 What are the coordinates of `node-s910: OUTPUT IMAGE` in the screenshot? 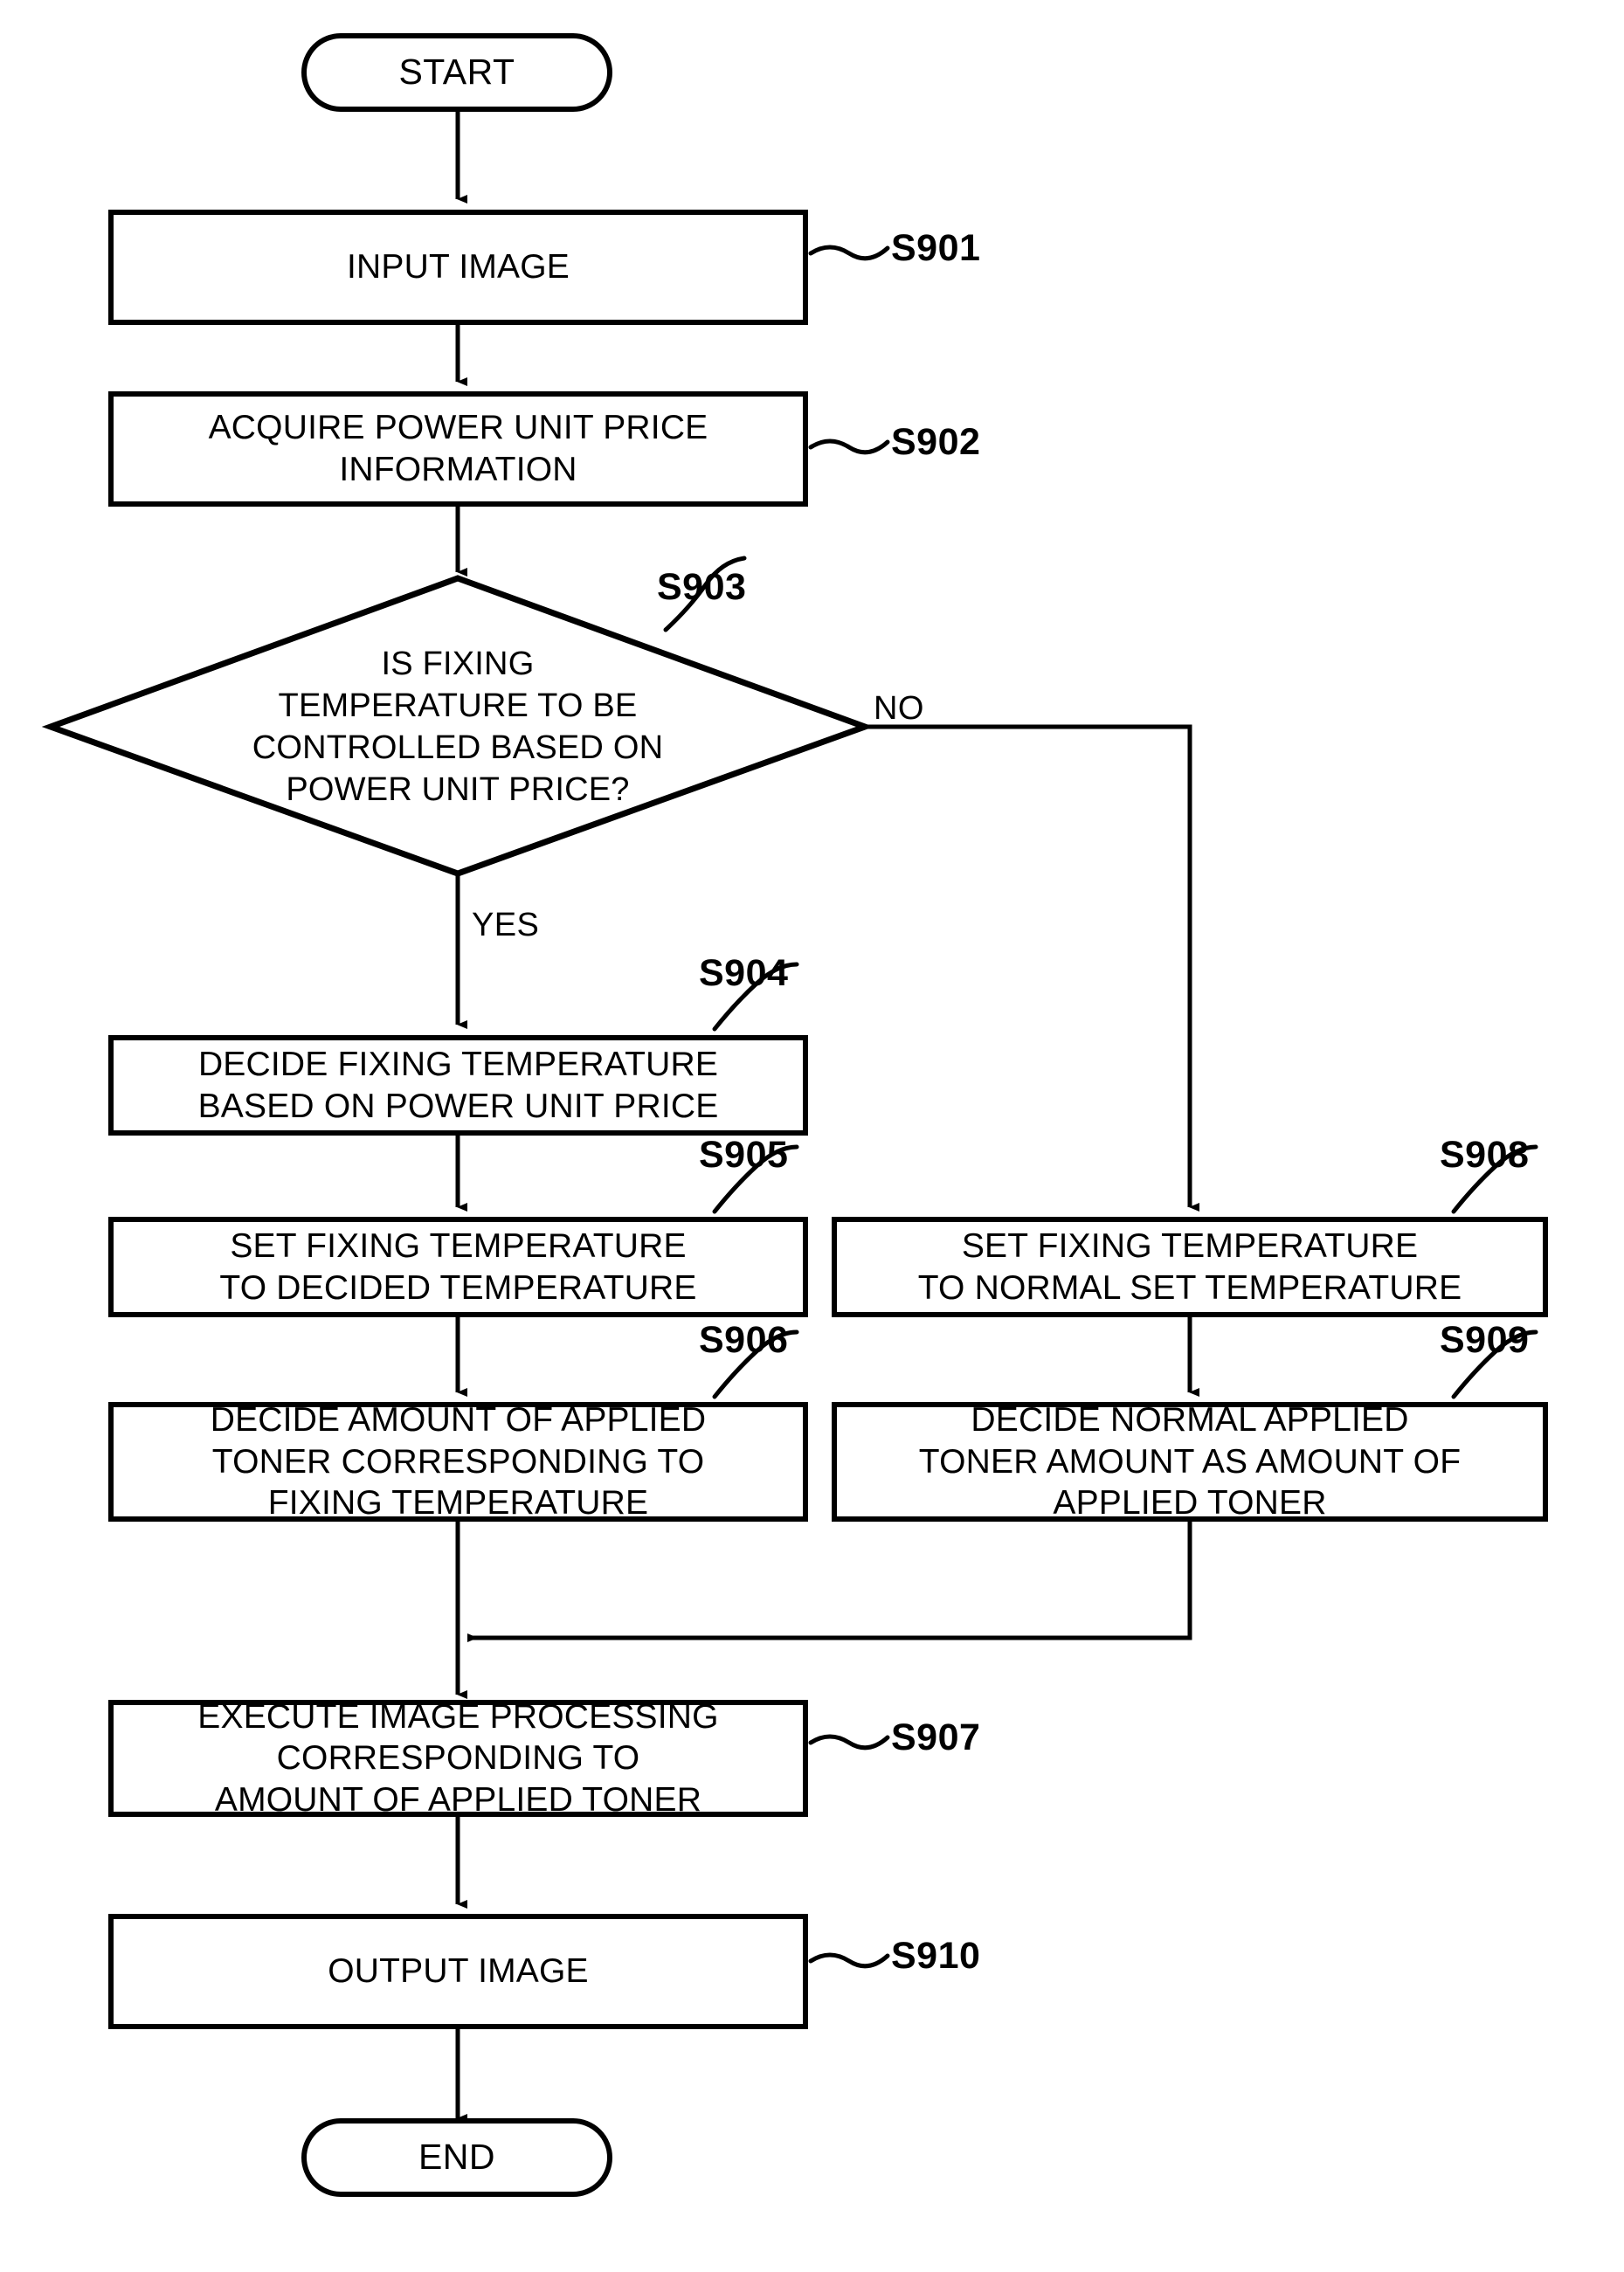 It's located at (458, 1971).